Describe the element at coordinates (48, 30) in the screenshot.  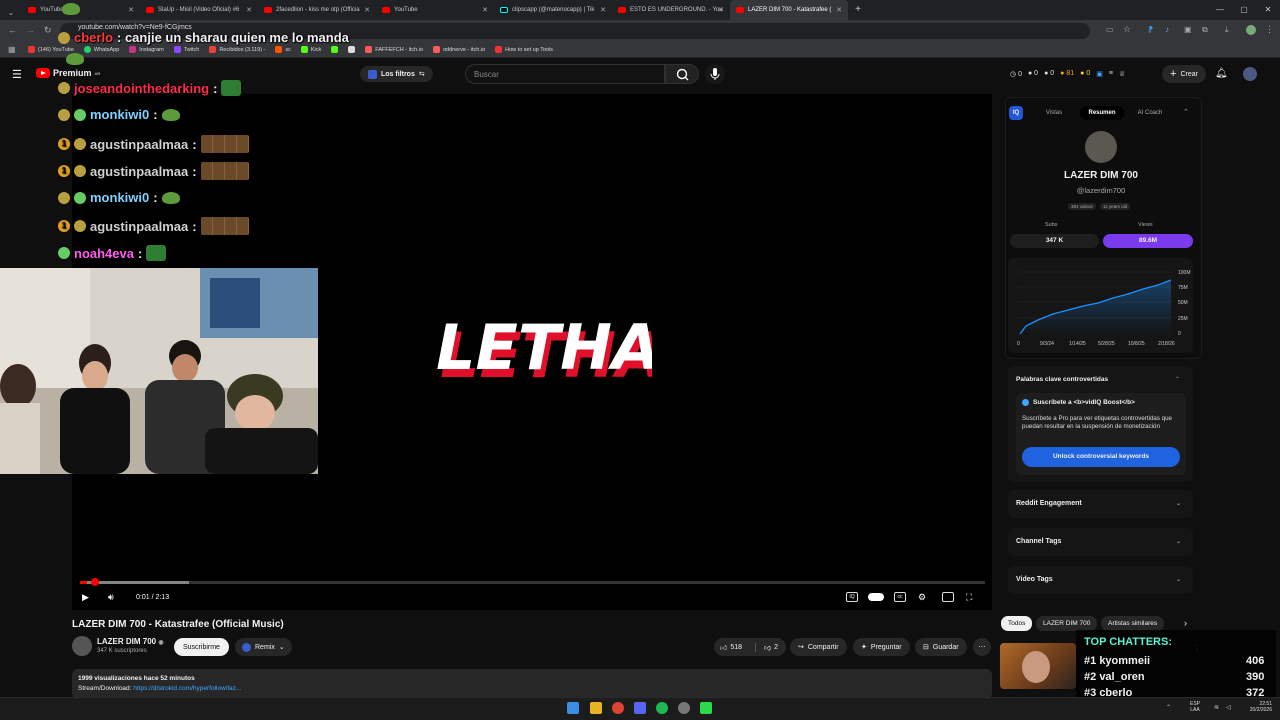
I see `reload-icon: ↻` at that location.